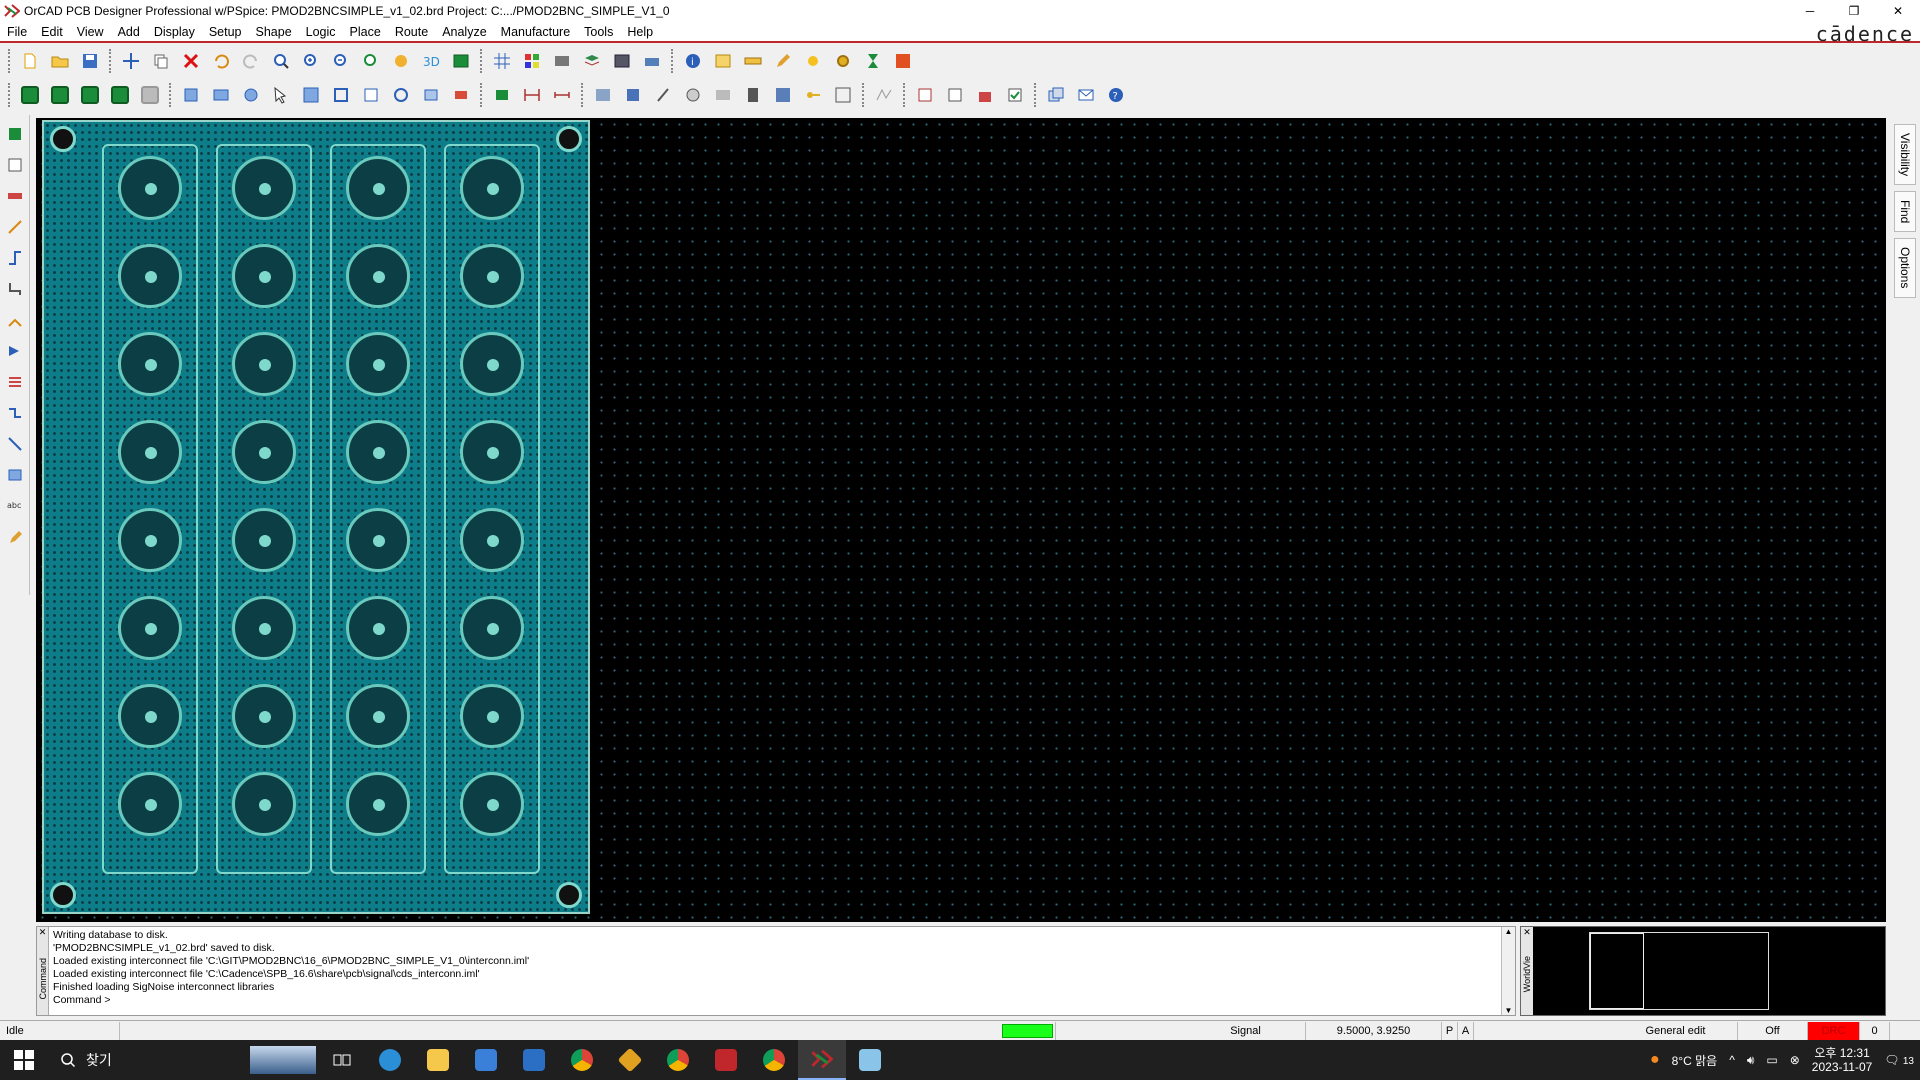 The image size is (1920, 1080). What do you see at coordinates (431, 61) in the screenshot?
I see `3d-view-button: 3D` at bounding box center [431, 61].